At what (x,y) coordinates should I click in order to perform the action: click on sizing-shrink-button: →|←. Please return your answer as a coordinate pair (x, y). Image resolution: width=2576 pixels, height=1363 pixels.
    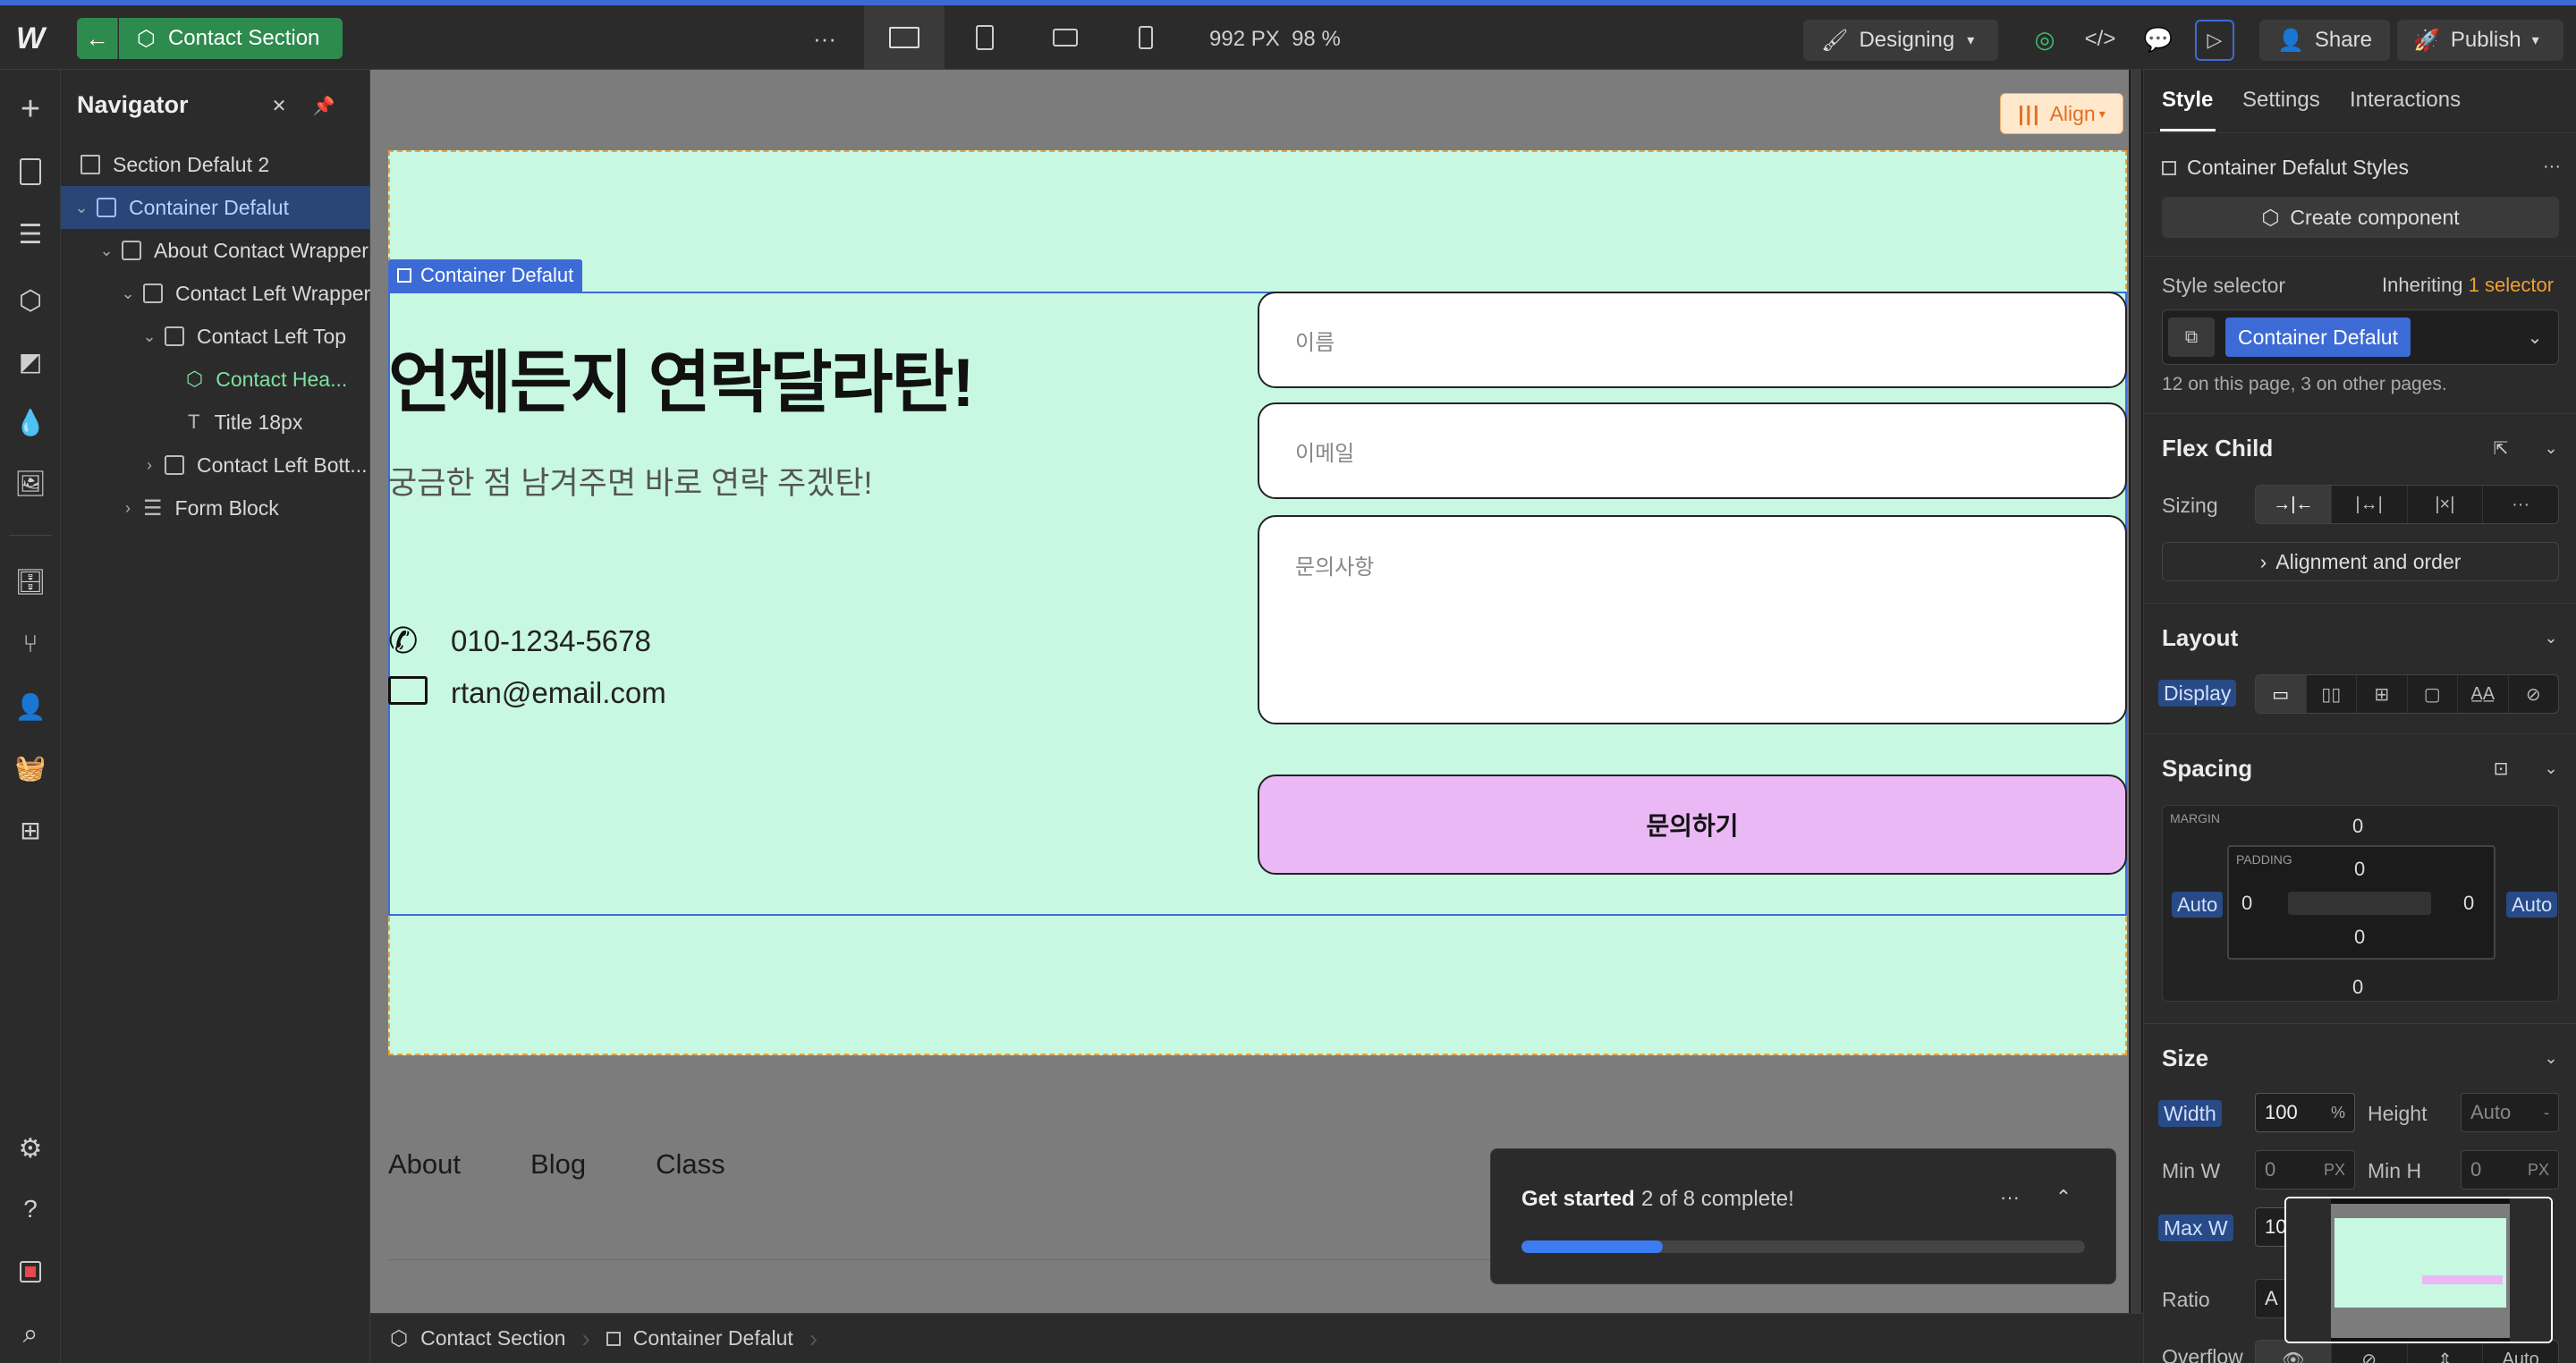
    Looking at the image, I should click on (2294, 505).